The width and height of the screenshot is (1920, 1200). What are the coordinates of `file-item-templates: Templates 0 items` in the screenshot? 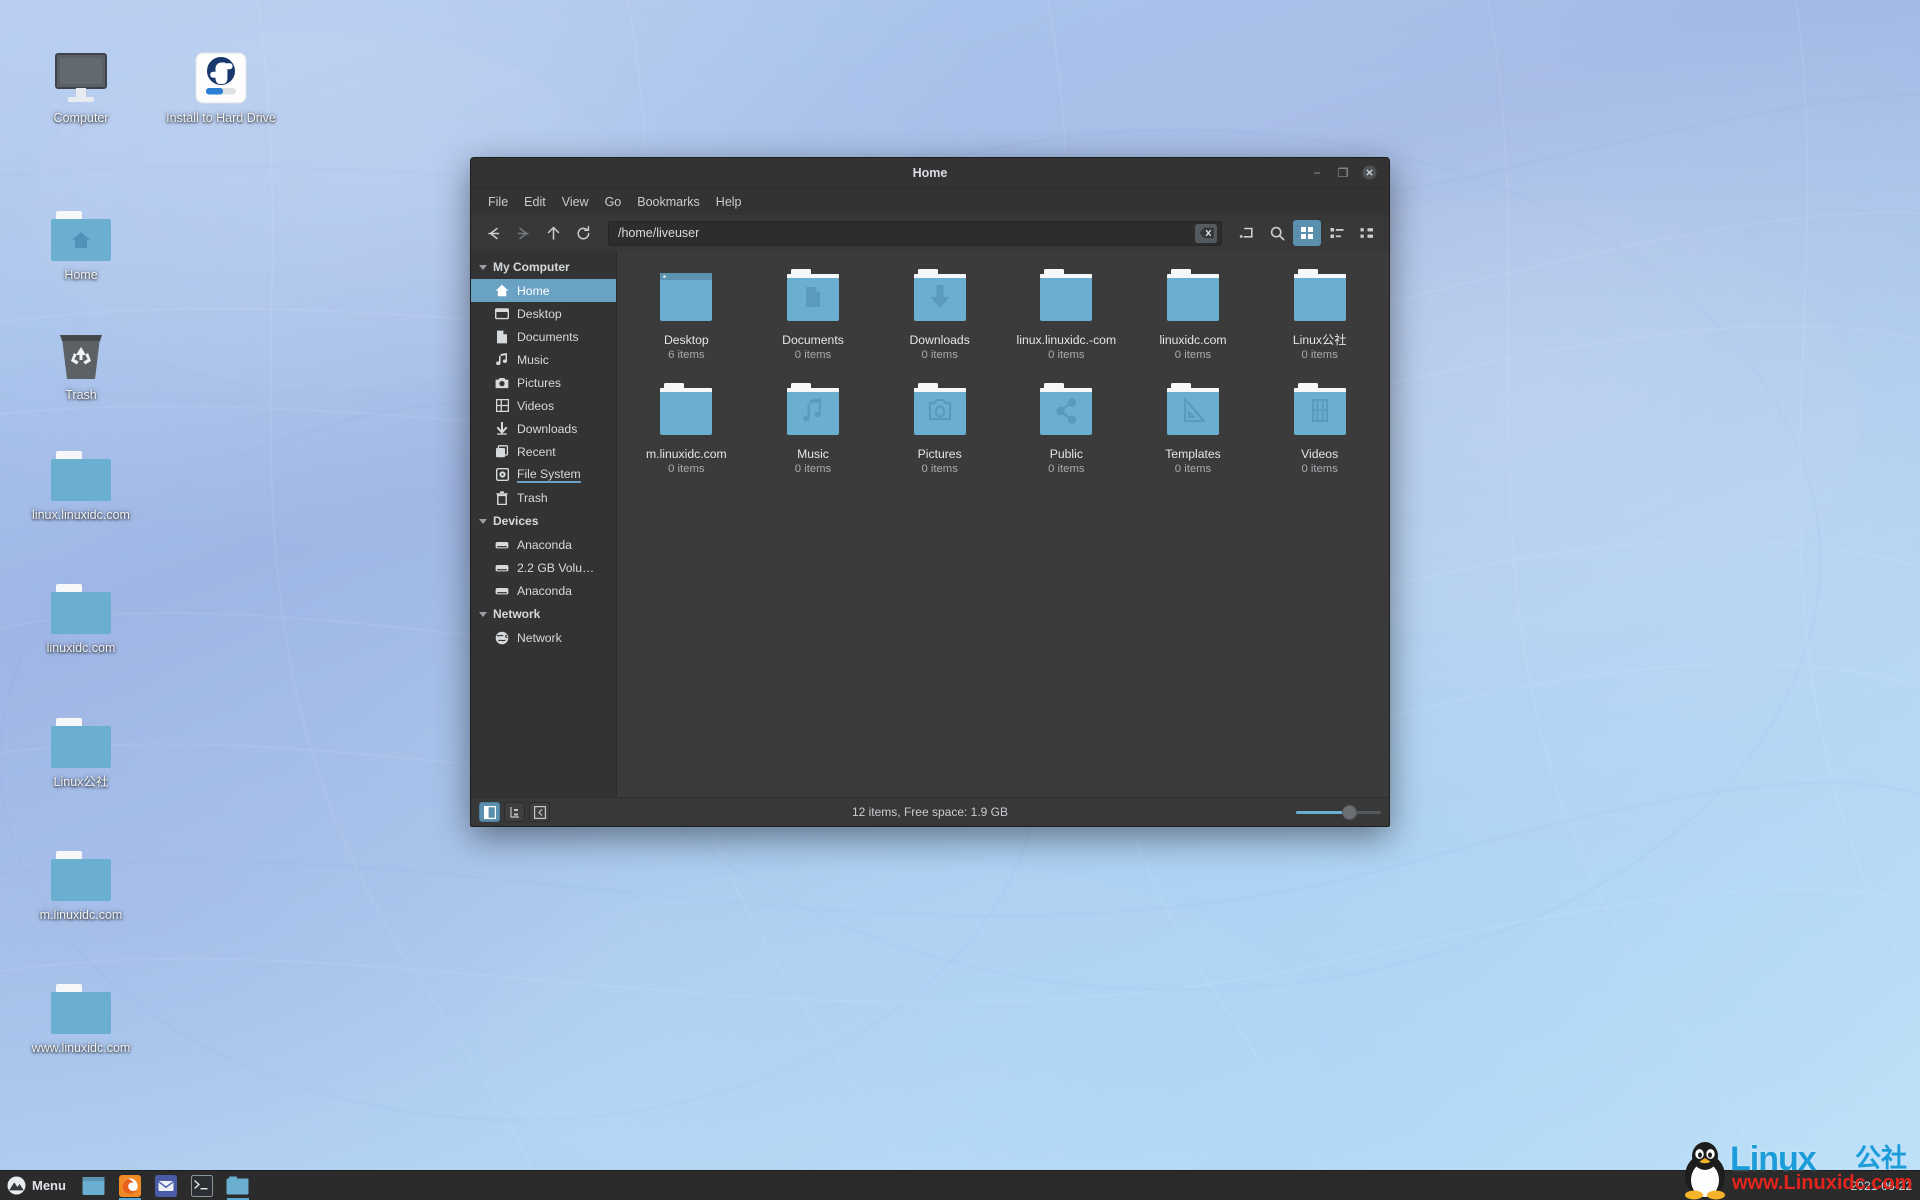 It's located at (1193, 428).